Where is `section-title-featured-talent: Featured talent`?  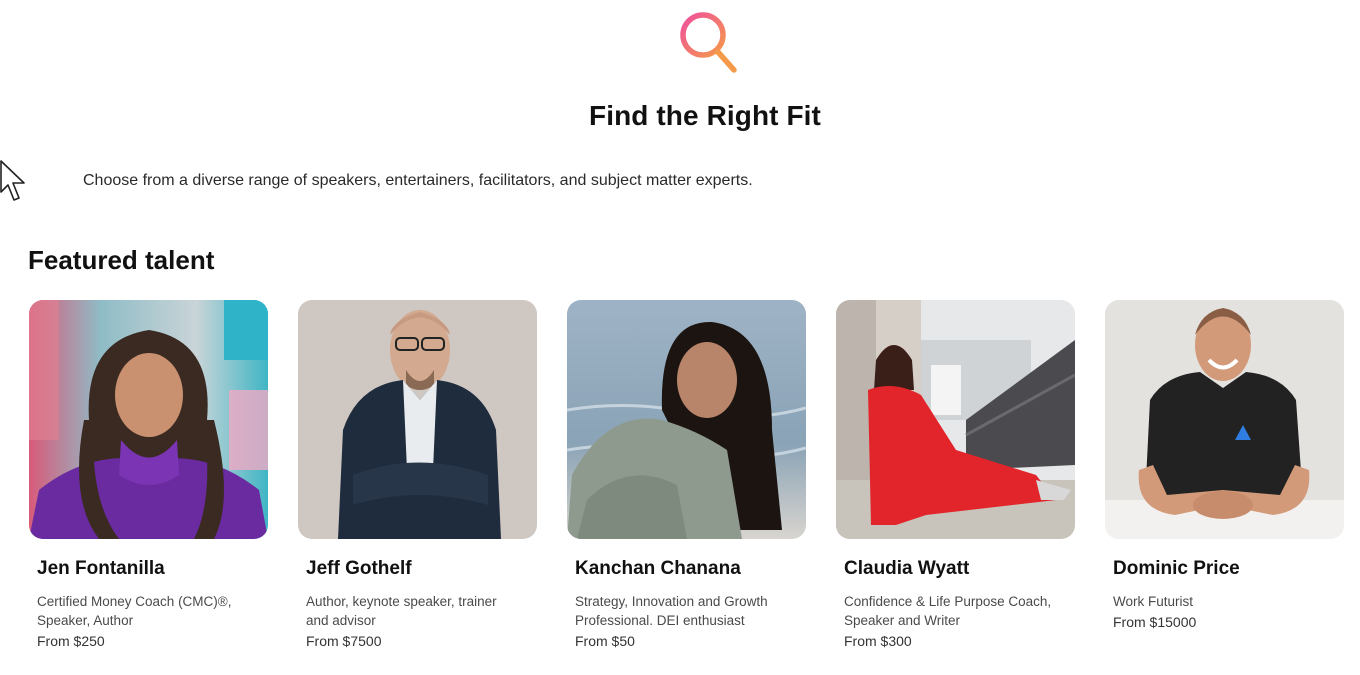
section-title-featured-talent: Featured talent is located at coordinates (121, 260).